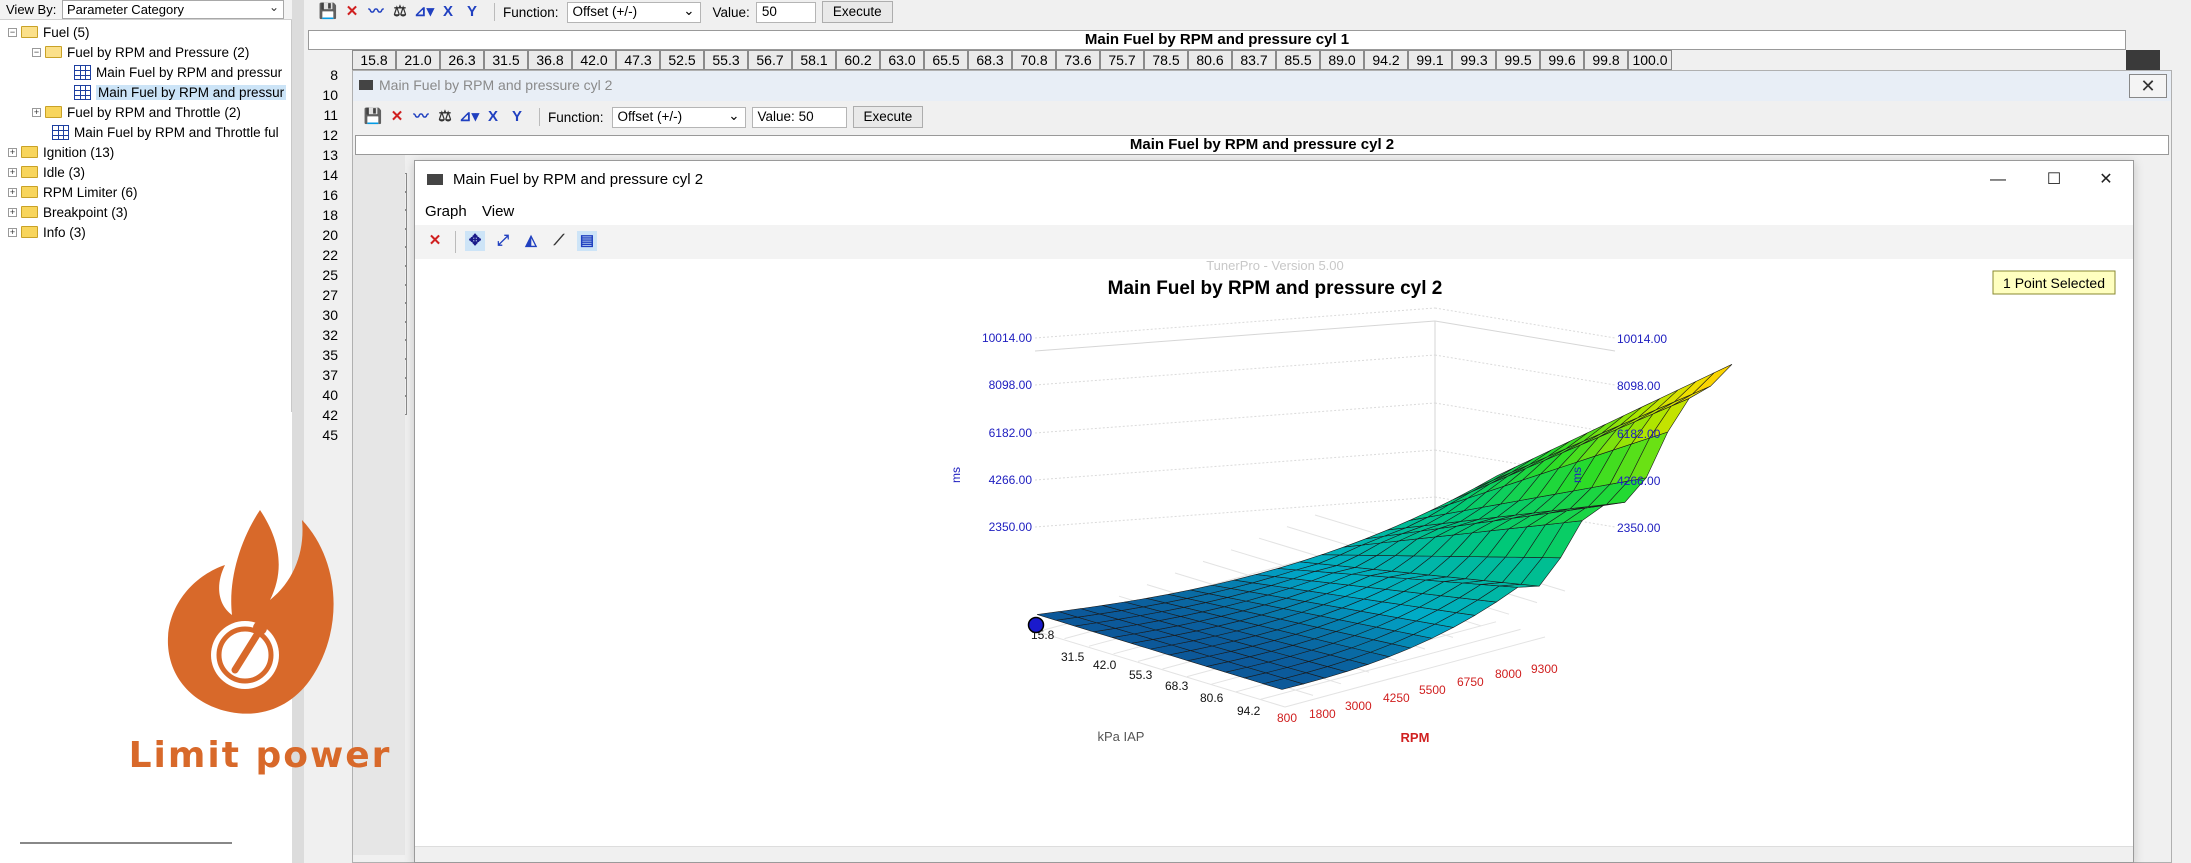 The image size is (2191, 863). Describe the element at coordinates (576, 117) in the screenshot. I see `function-label: Function:` at that location.